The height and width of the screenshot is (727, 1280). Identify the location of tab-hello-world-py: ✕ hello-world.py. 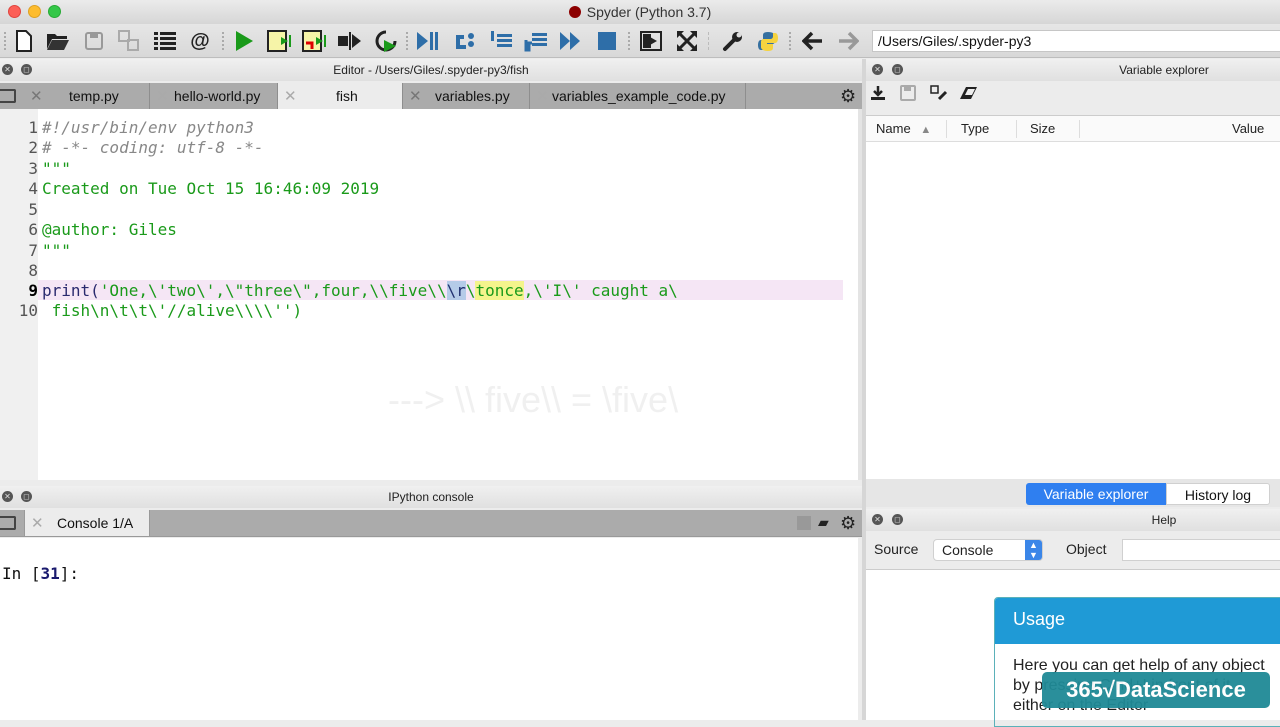
(214, 96).